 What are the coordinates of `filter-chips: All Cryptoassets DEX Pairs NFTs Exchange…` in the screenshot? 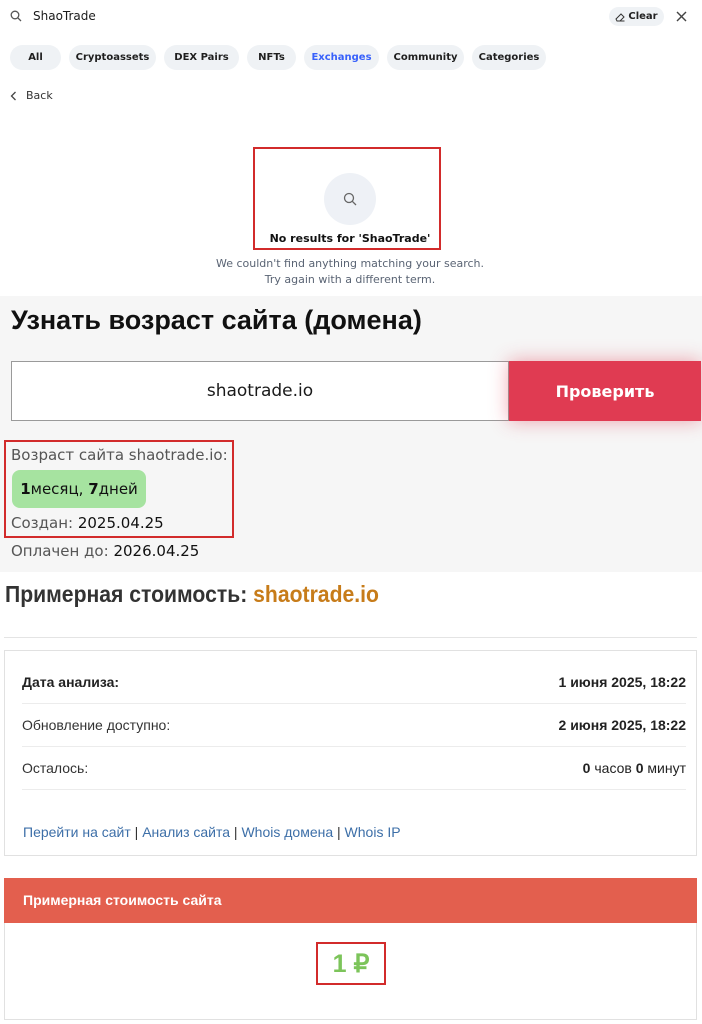 It's located at (278, 57).